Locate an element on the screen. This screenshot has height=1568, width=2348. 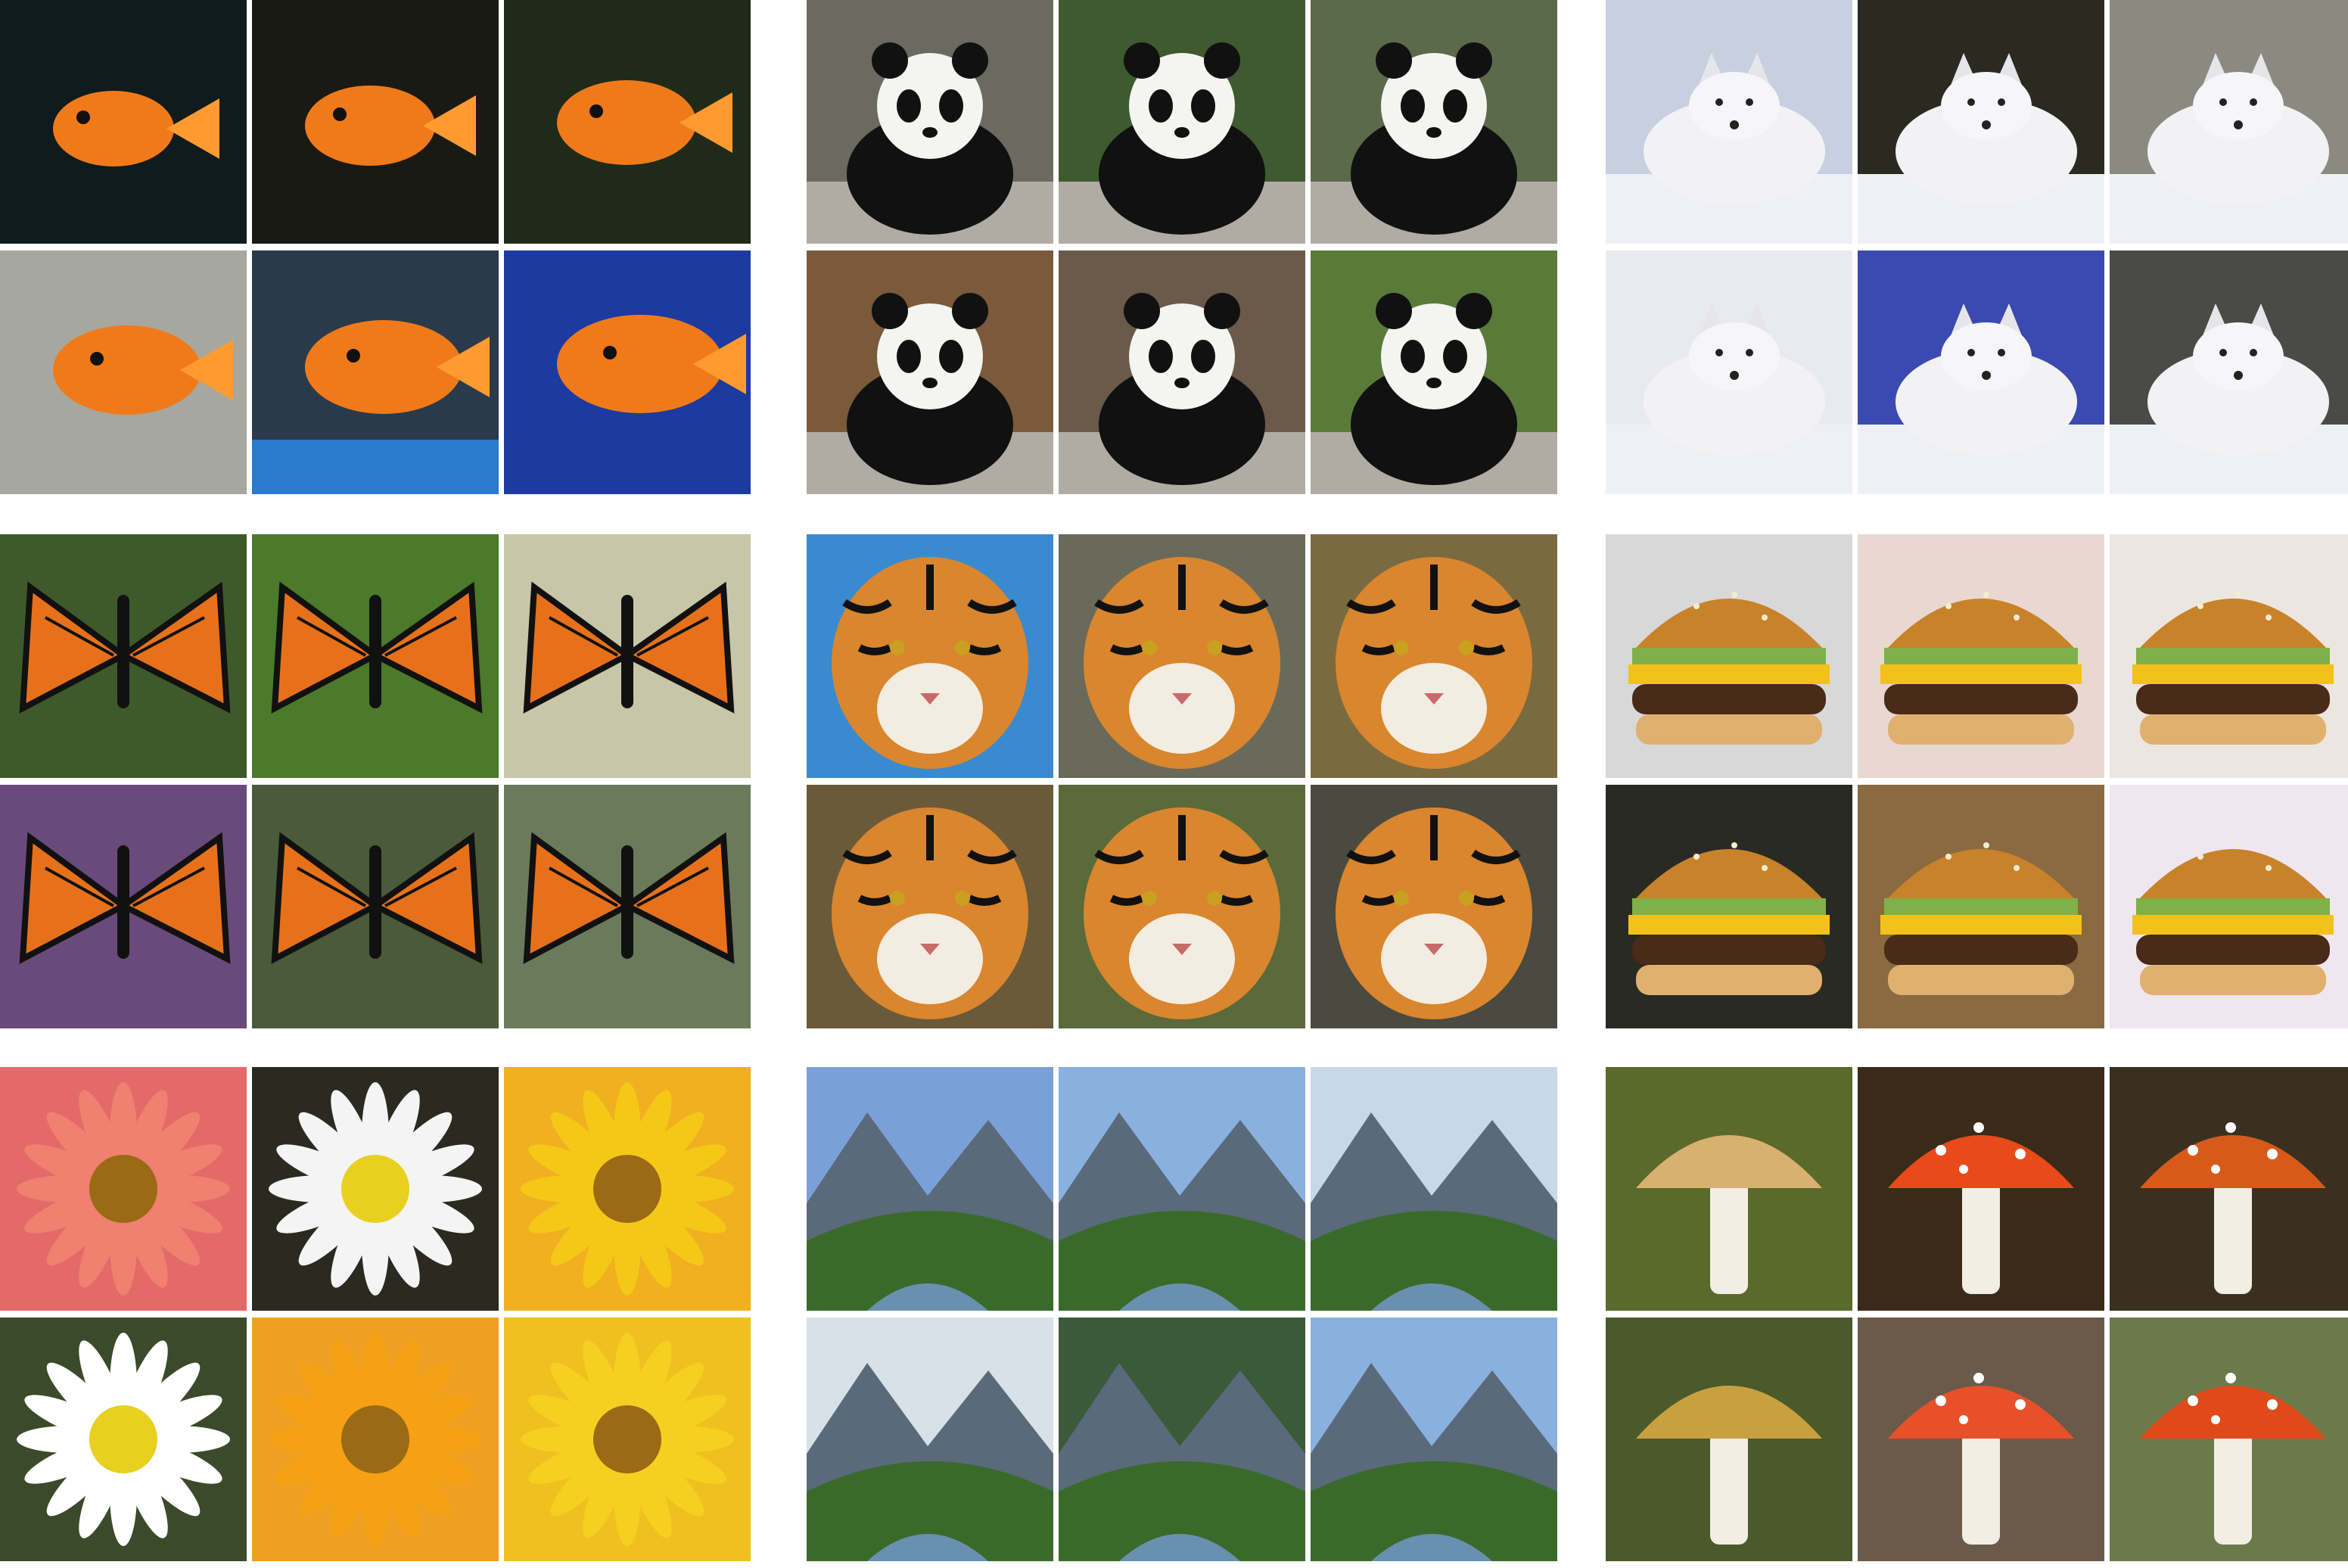
flower-6-image is located at coordinates (628, 1439).